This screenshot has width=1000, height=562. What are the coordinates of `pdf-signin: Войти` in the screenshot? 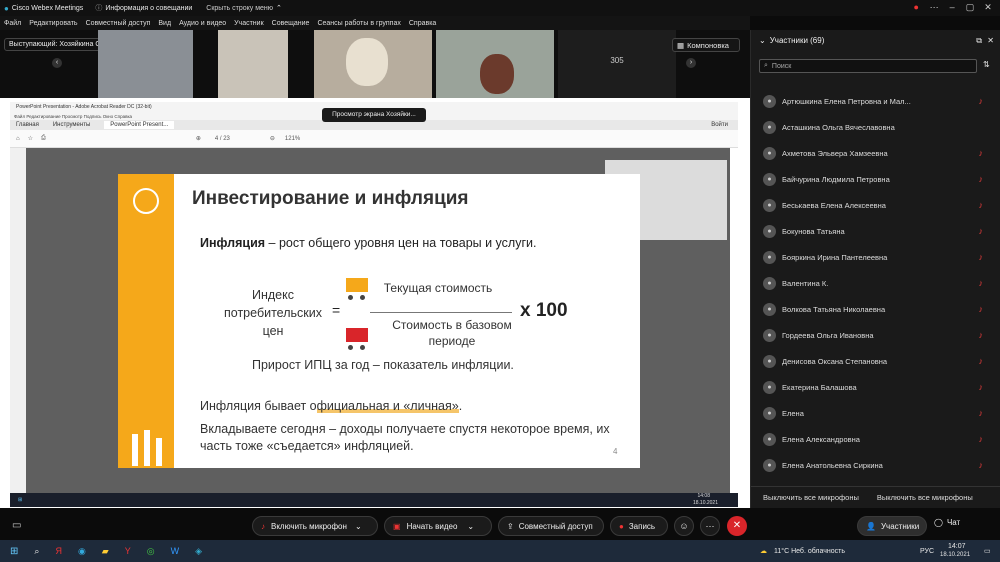 It's located at (719, 125).